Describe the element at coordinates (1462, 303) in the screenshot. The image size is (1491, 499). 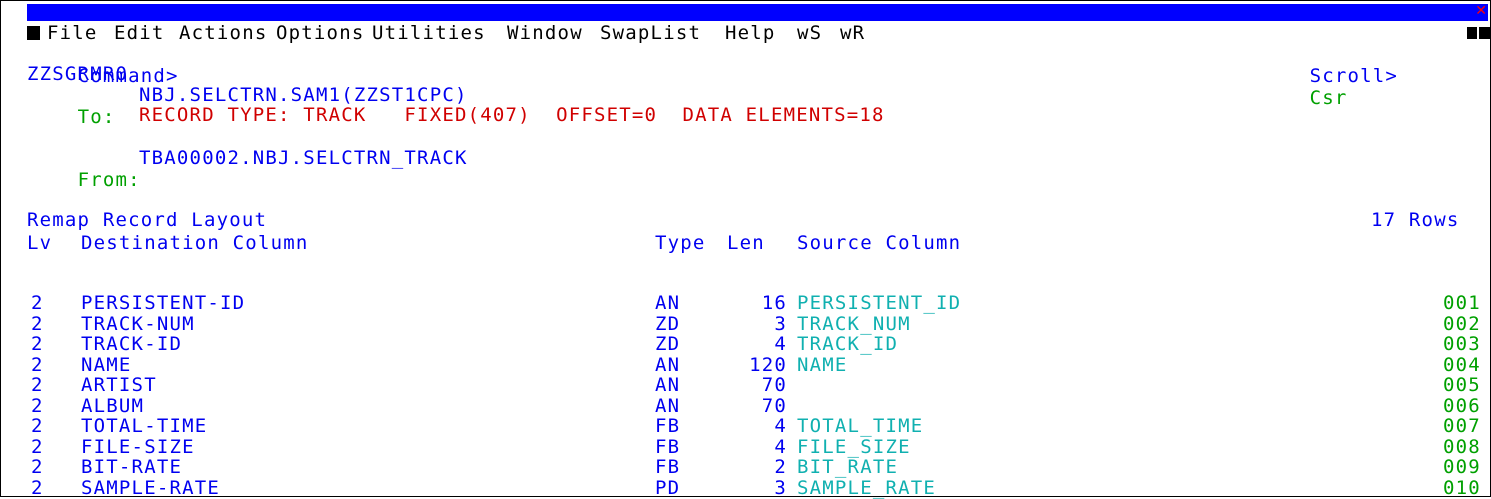
I see `row-seq: 001` at that location.